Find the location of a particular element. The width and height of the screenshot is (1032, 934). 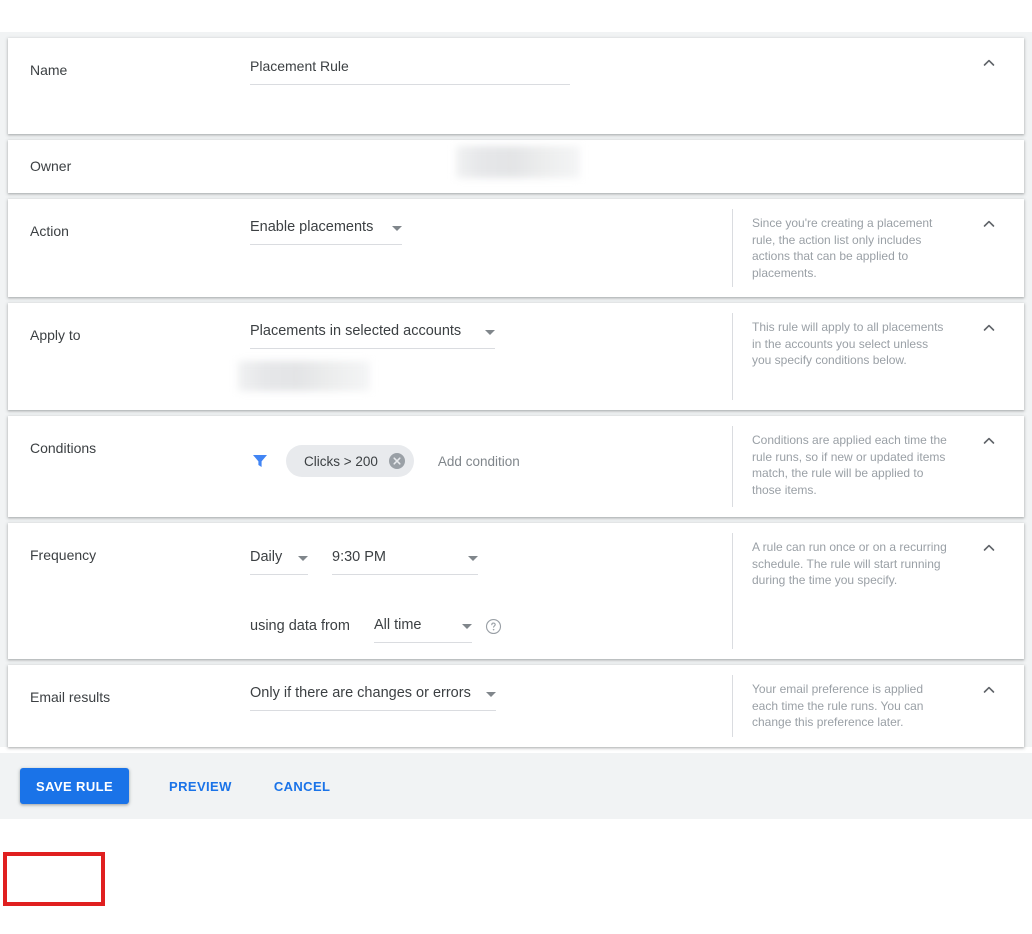

section-frequency-label-col: Frequency is located at coordinates (118, 591).